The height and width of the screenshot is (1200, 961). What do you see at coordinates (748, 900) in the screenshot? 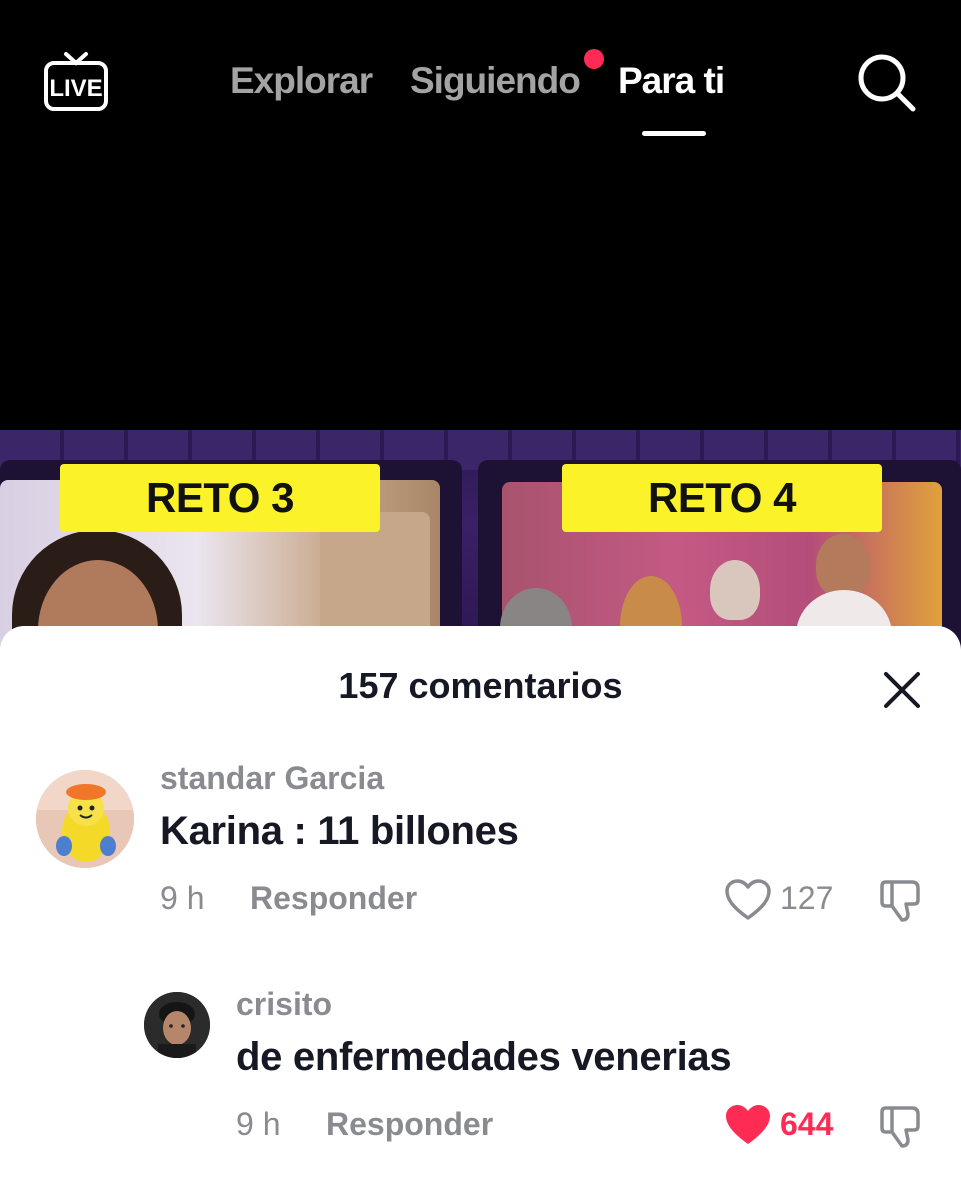
I see `heart-outline-icon` at bounding box center [748, 900].